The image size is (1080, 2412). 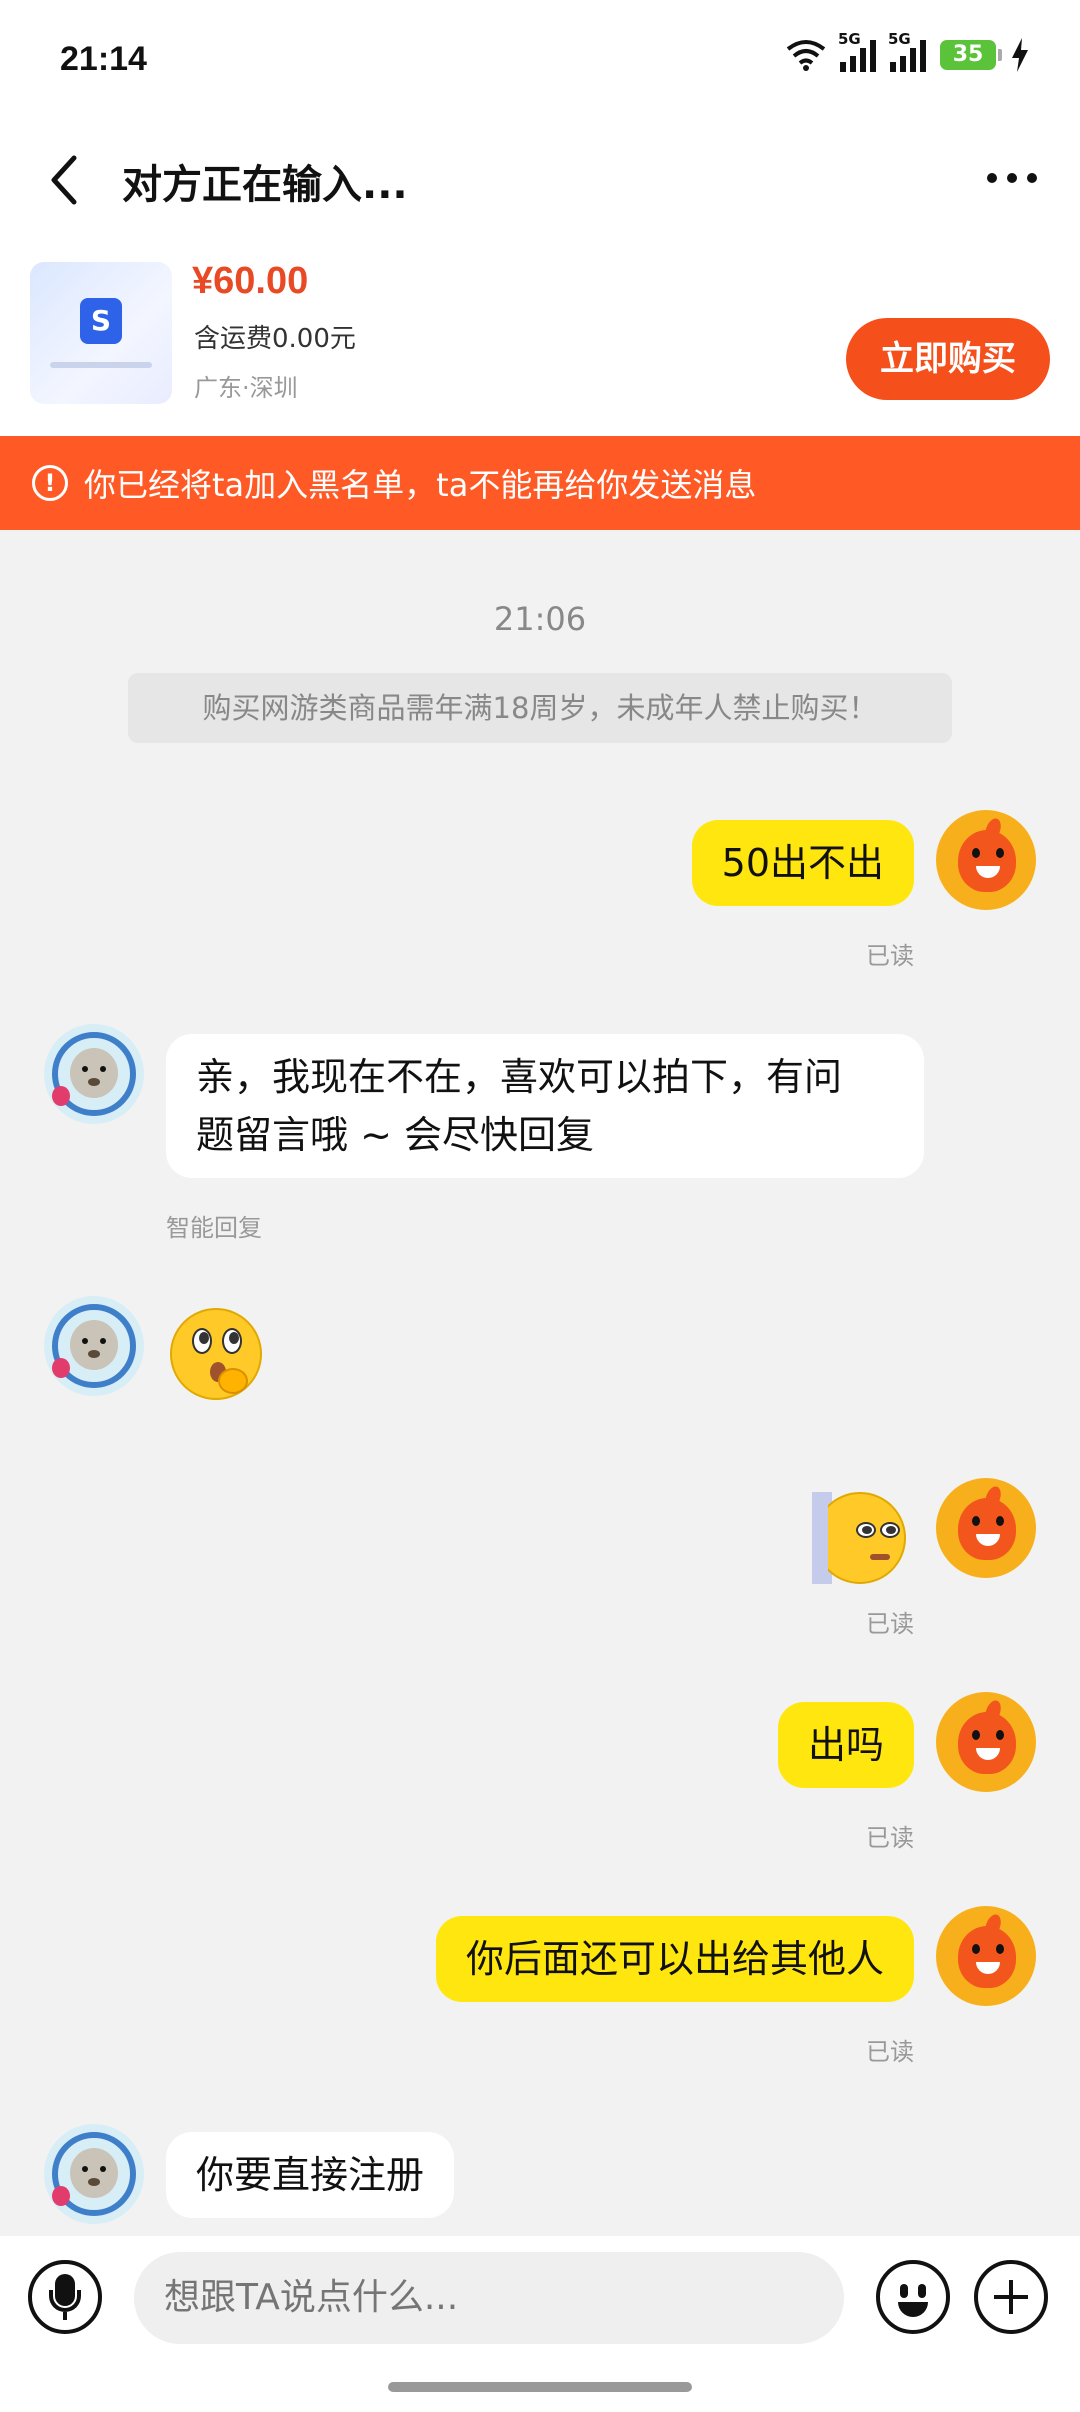 What do you see at coordinates (948, 359) in the screenshot?
I see `buy-now-button: 立即购买` at bounding box center [948, 359].